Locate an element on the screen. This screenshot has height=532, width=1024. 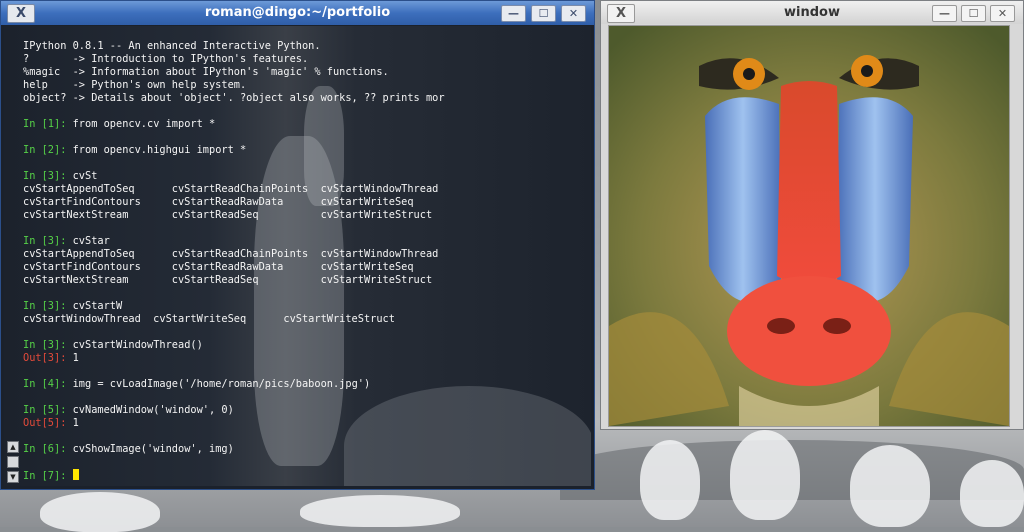
terminal-line: Out[3]: 1 is located at coordinates (234, 358).